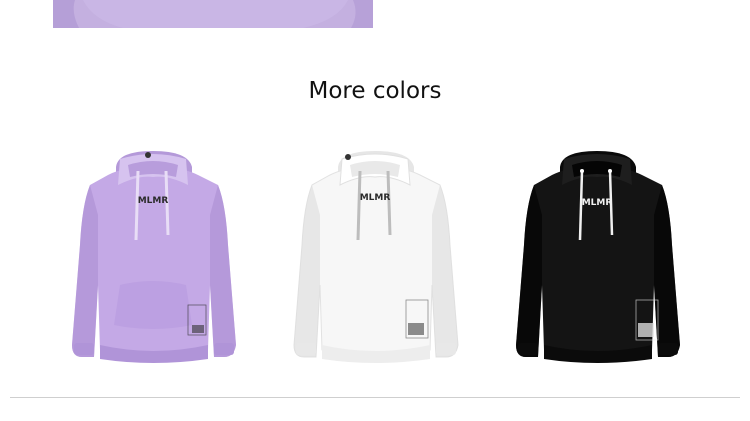 The image size is (750, 421). I want to click on product-swatch-lavender: MLMR, so click(153, 257).